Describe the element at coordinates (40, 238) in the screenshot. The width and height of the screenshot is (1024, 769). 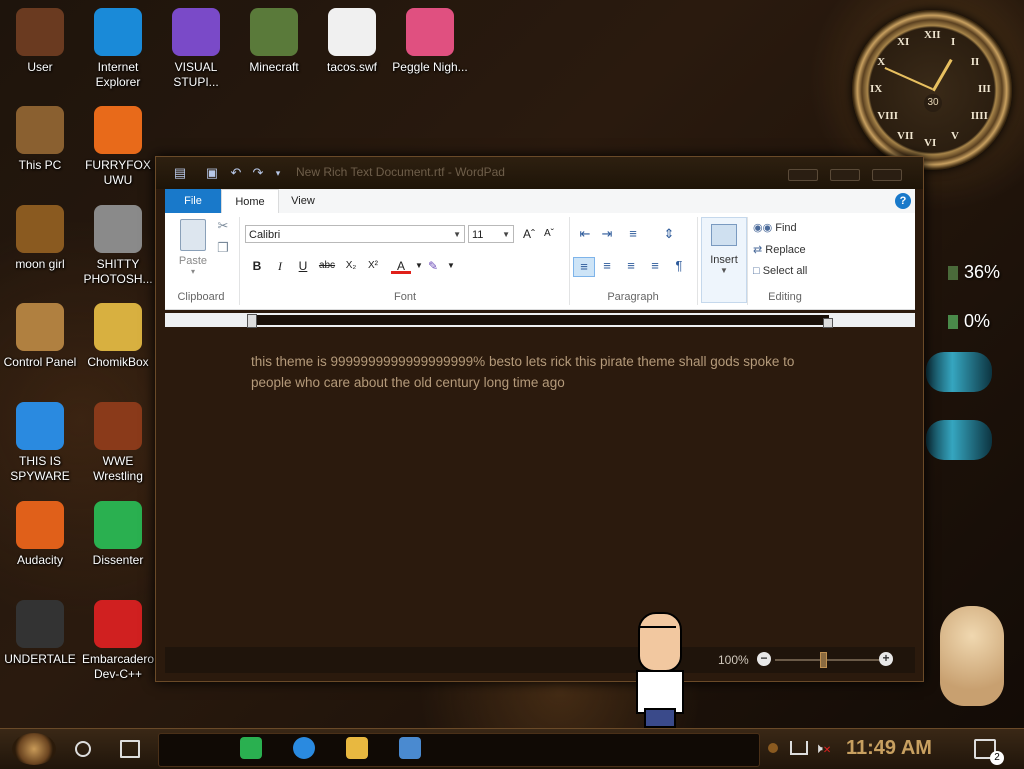
I see `desktop-icon: moon girl` at that location.